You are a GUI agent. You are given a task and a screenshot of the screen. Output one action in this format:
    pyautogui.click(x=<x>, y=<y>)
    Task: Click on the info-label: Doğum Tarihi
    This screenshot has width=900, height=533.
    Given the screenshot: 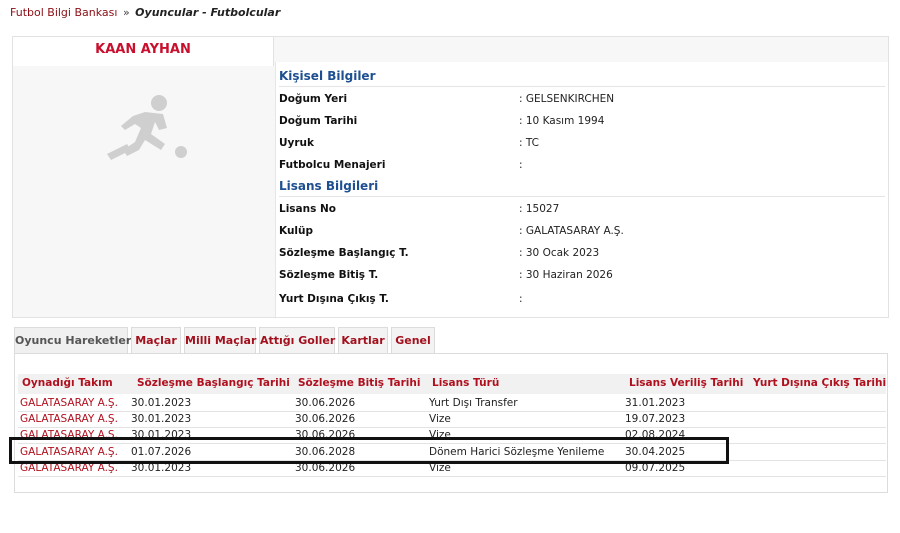 What is the action you would take?
    pyautogui.click(x=318, y=121)
    